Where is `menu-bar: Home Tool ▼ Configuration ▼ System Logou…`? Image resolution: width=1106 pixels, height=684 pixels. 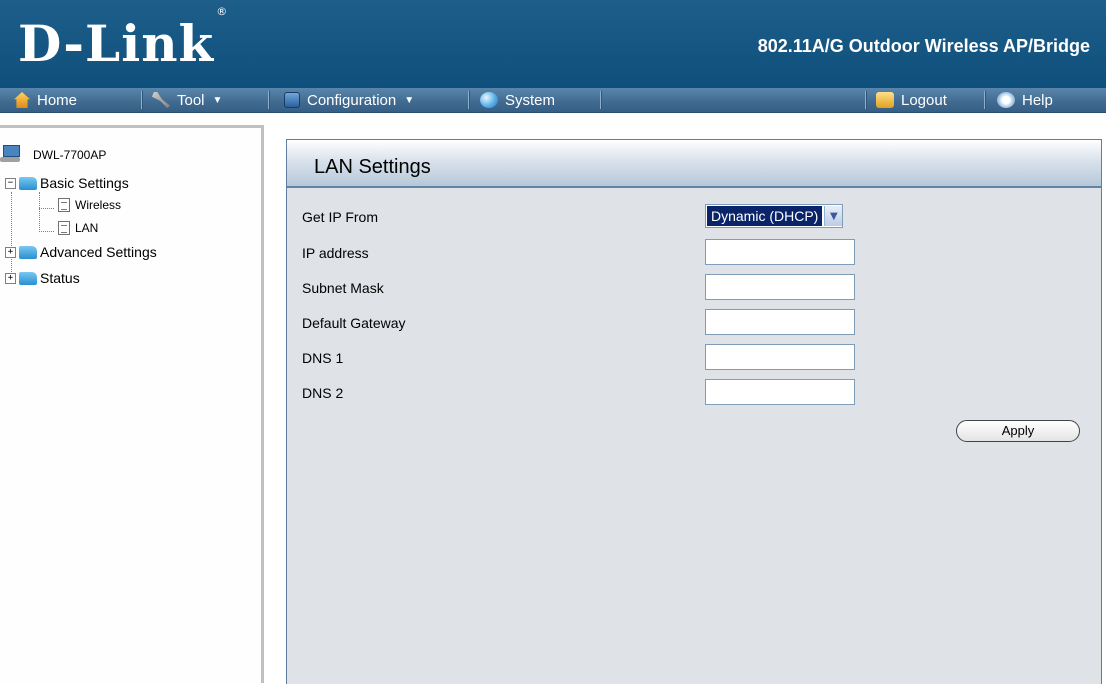 menu-bar: Home Tool ▼ Configuration ▼ System Logou… is located at coordinates (553, 100).